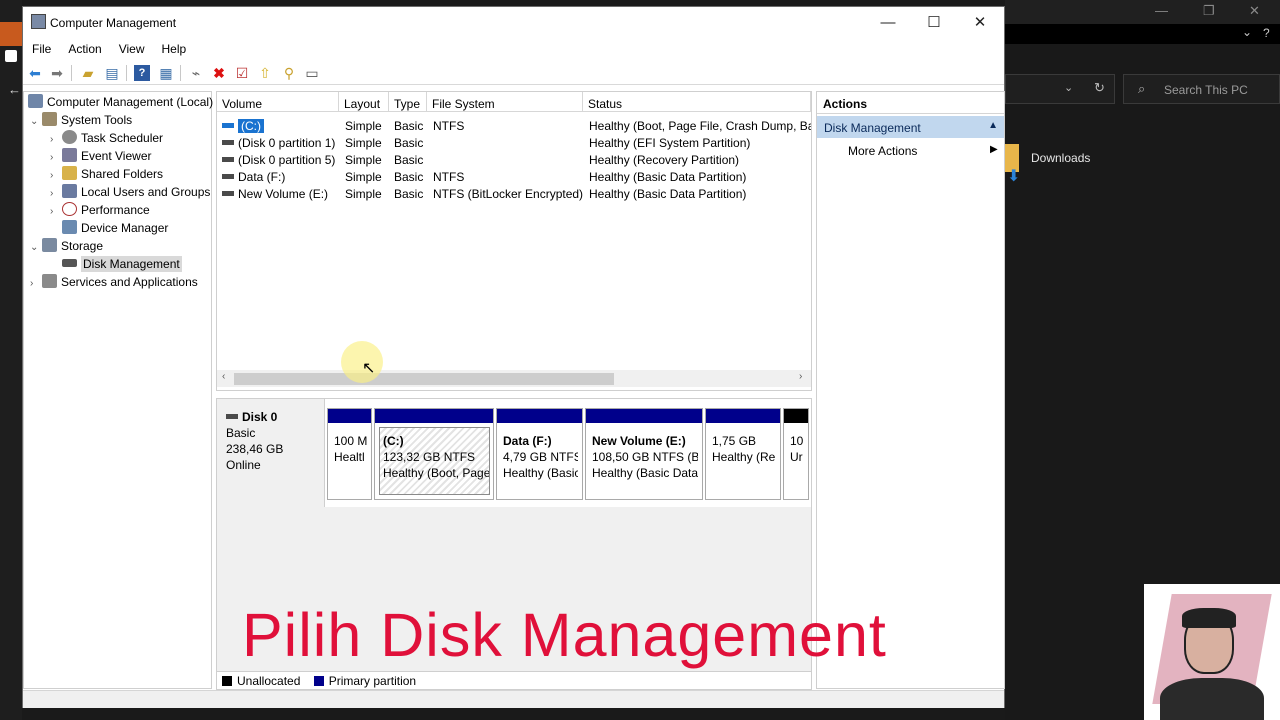  What do you see at coordinates (115, 228) in the screenshot?
I see `tree-item-device-manager: Device Manager` at bounding box center [115, 228].